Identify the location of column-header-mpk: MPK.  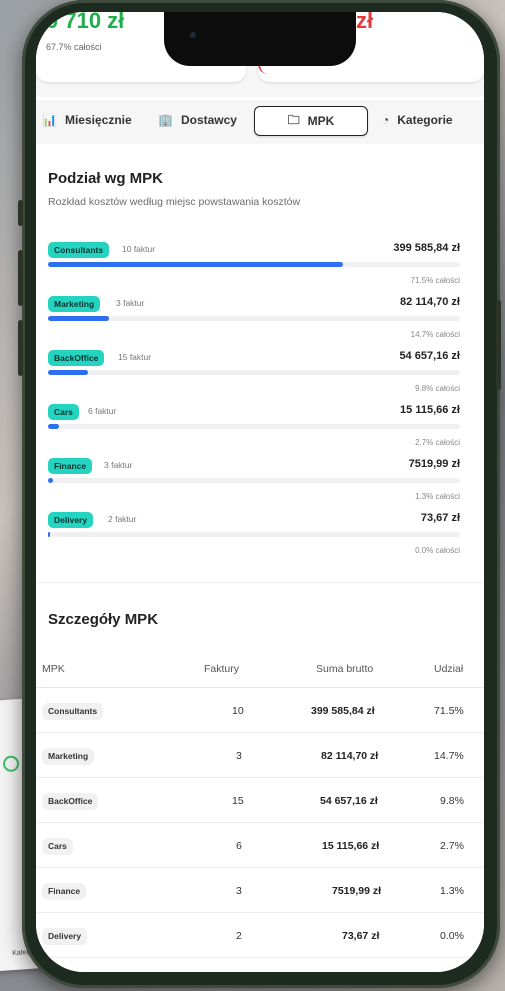
(53, 669).